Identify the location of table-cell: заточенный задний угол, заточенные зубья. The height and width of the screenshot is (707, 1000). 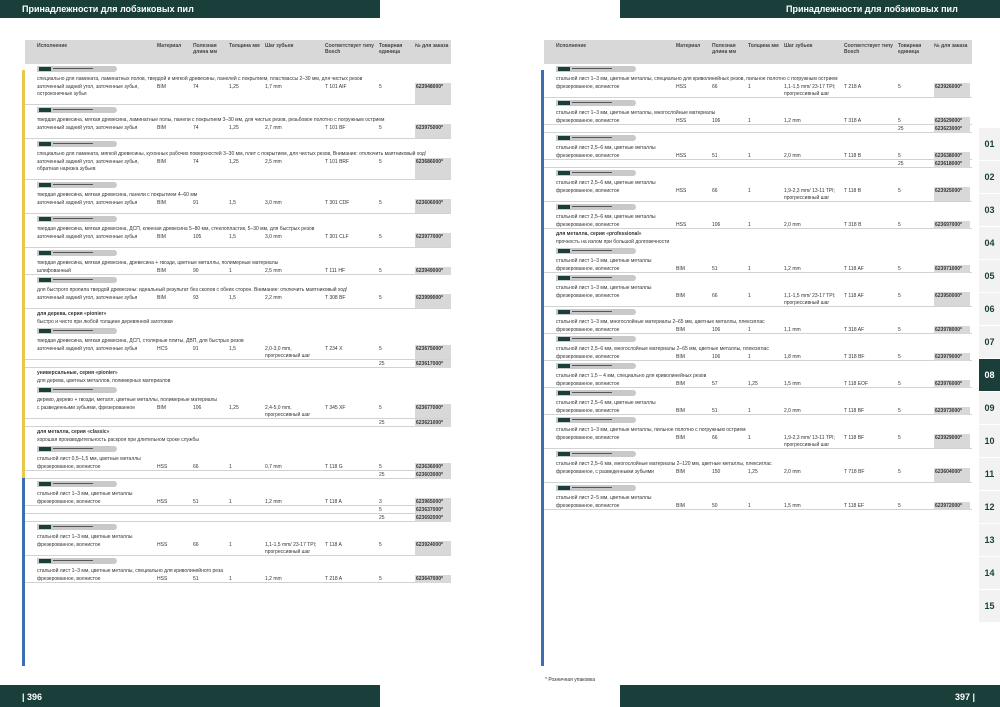
(87, 237).